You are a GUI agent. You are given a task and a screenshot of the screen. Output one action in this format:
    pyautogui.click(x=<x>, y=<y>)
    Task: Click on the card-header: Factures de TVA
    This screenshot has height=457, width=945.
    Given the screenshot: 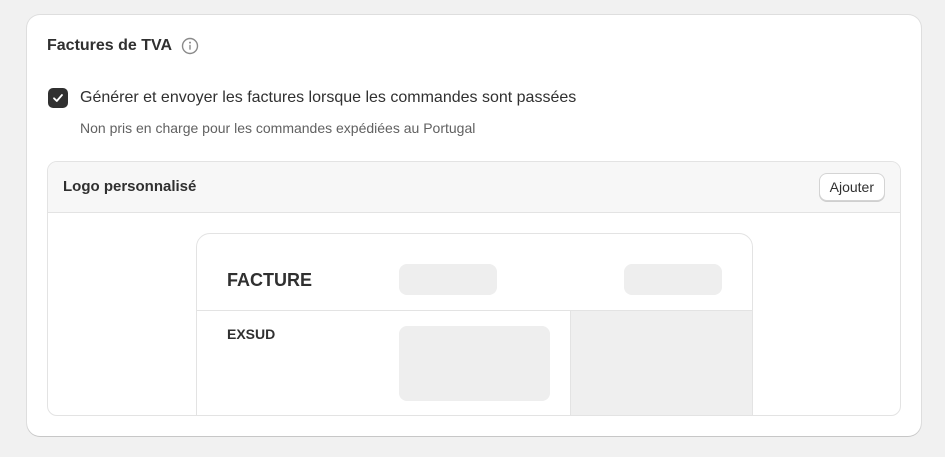 What is the action you would take?
    pyautogui.click(x=123, y=46)
    